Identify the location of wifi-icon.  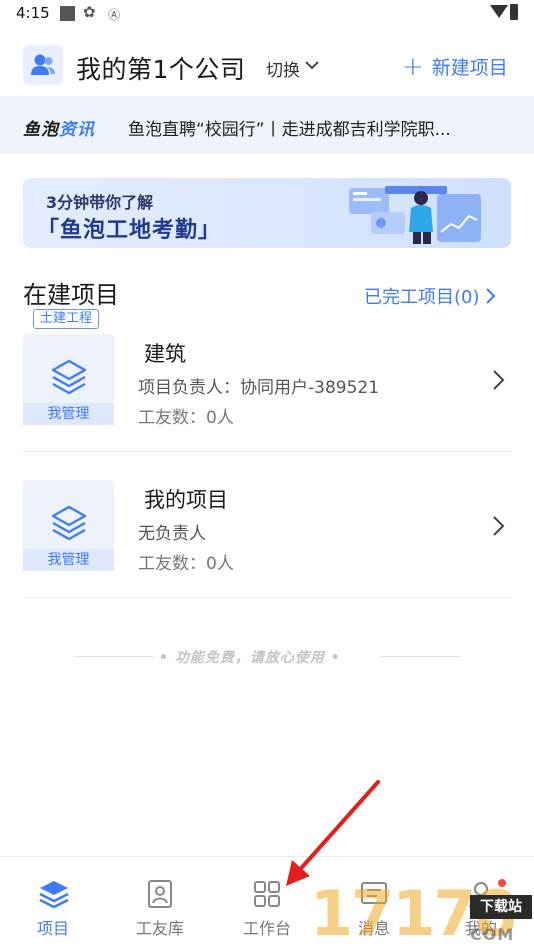
(499, 11).